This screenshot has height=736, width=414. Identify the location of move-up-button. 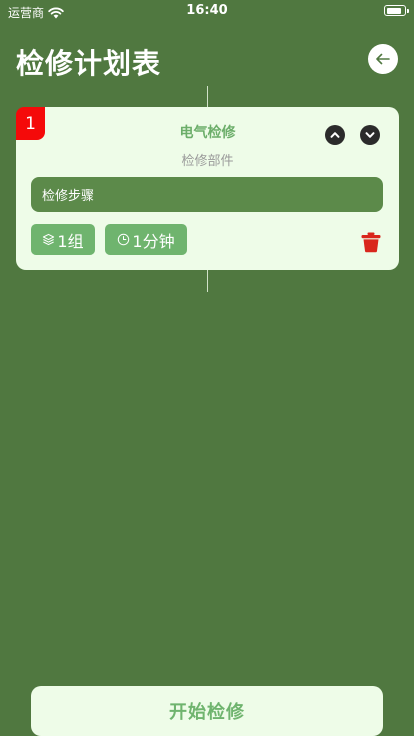
(335, 135).